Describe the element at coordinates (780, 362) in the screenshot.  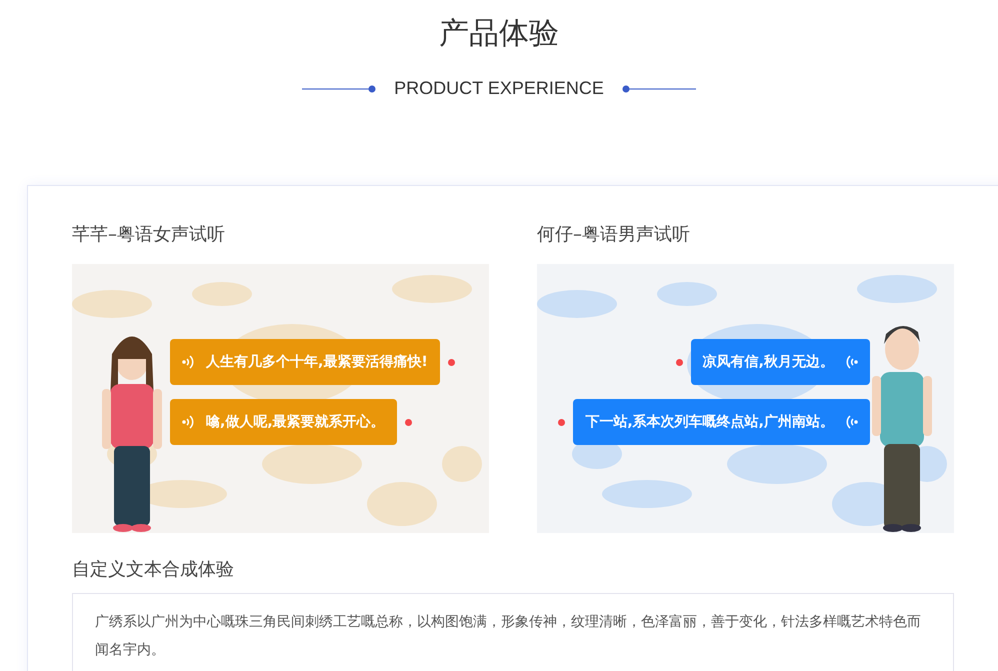
I see `speech-bubble: 凉风有信,秋月无边。` at that location.